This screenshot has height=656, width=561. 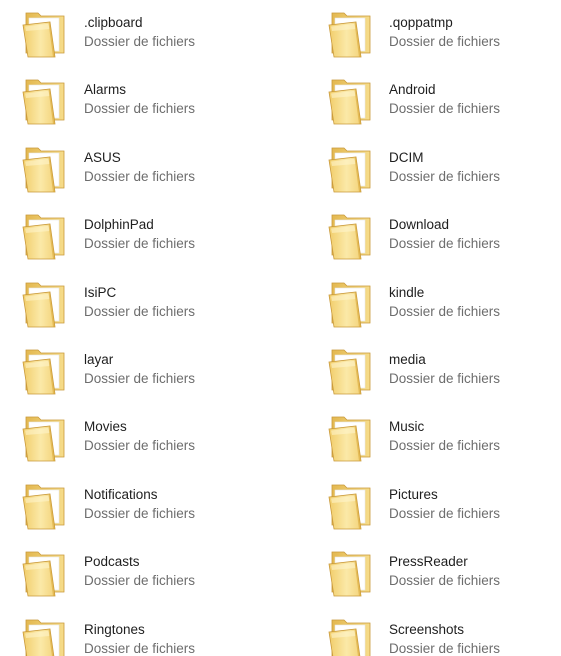 What do you see at coordinates (105, 90) in the screenshot?
I see `folder-name: Alarms` at bounding box center [105, 90].